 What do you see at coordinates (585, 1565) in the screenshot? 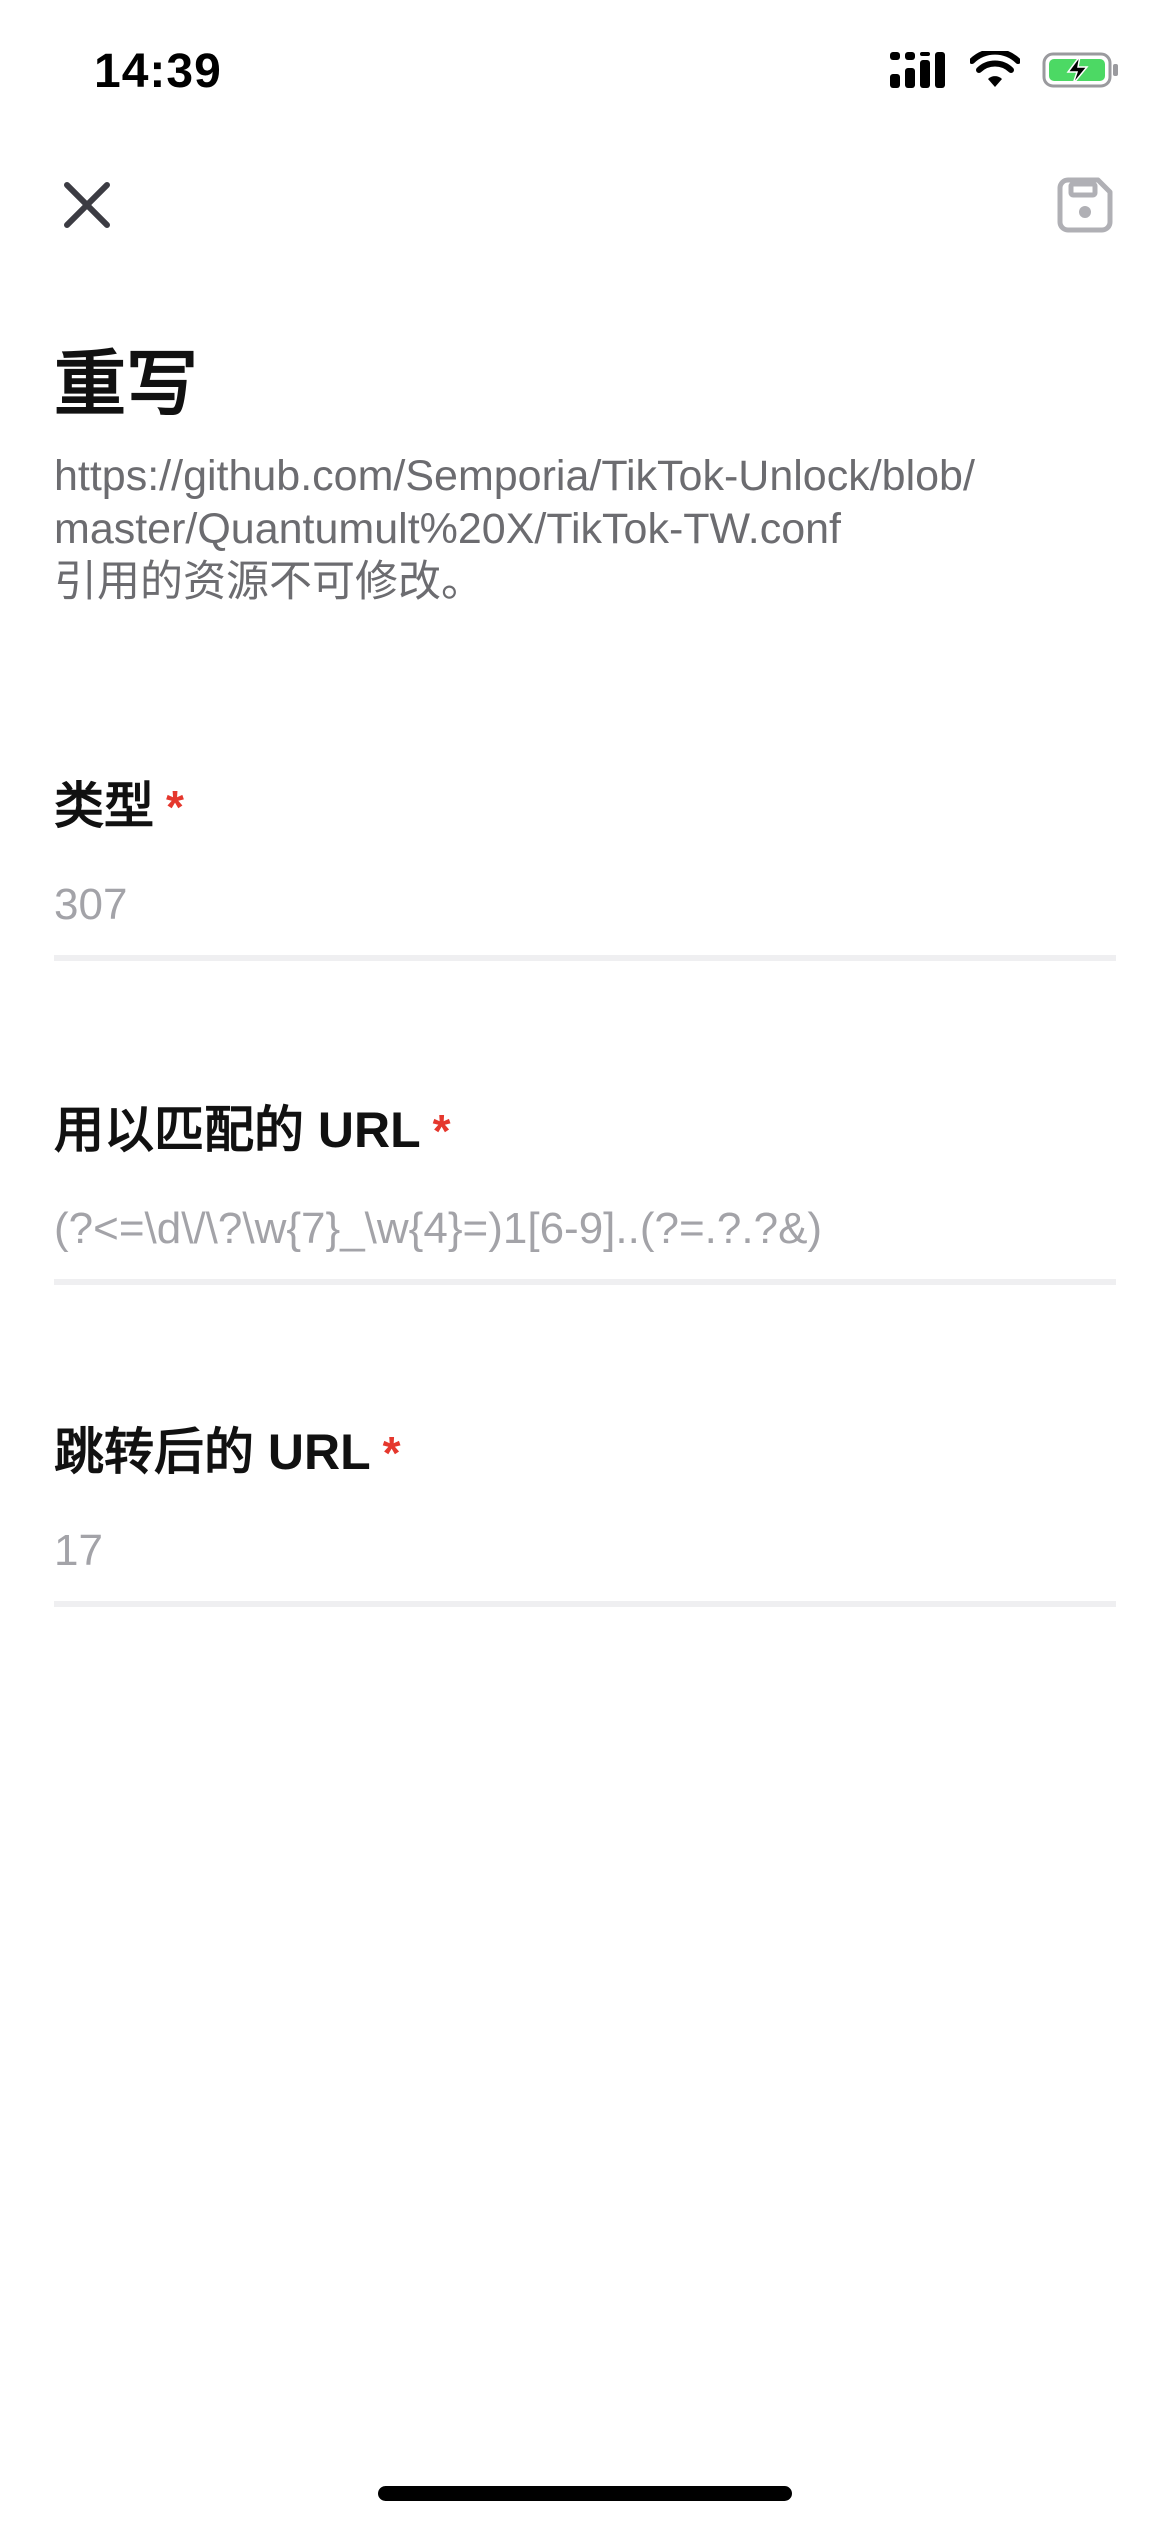
I see `redirect-url-input: 17` at bounding box center [585, 1565].